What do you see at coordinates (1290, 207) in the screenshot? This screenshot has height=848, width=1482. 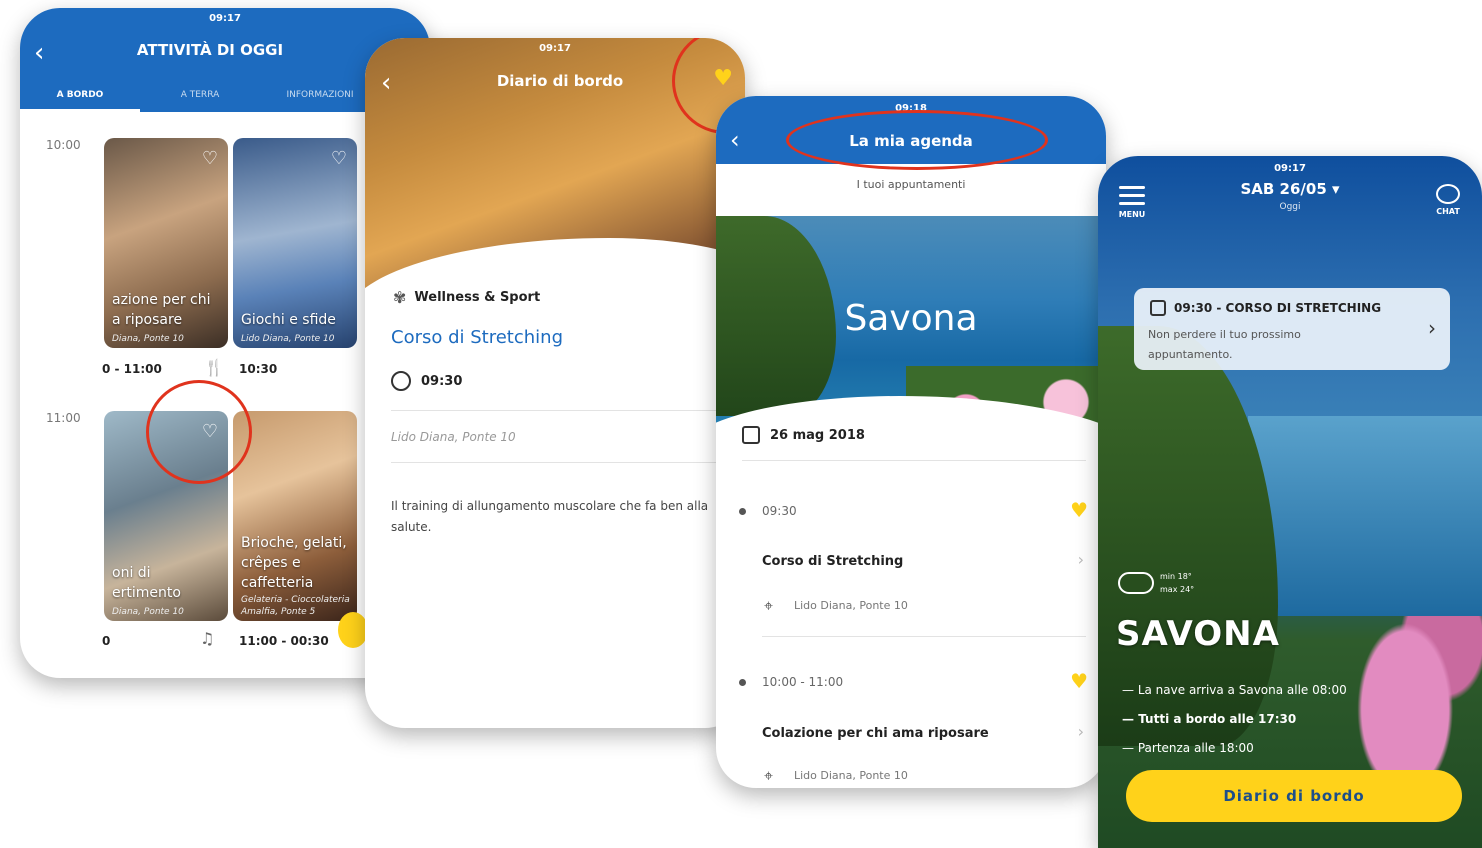 I see `today-label: Oggi` at bounding box center [1290, 207].